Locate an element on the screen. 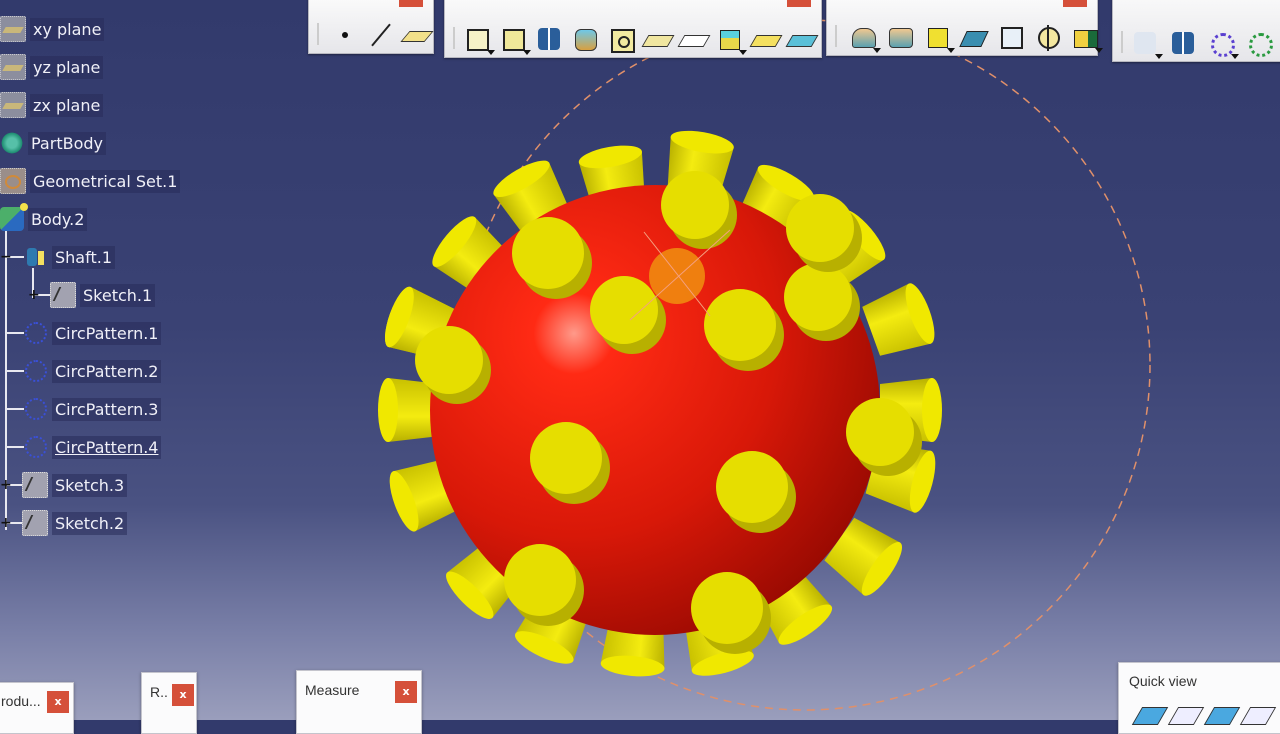 This screenshot has width=1280, height=734. groove-icon is located at coordinates (585, 39).